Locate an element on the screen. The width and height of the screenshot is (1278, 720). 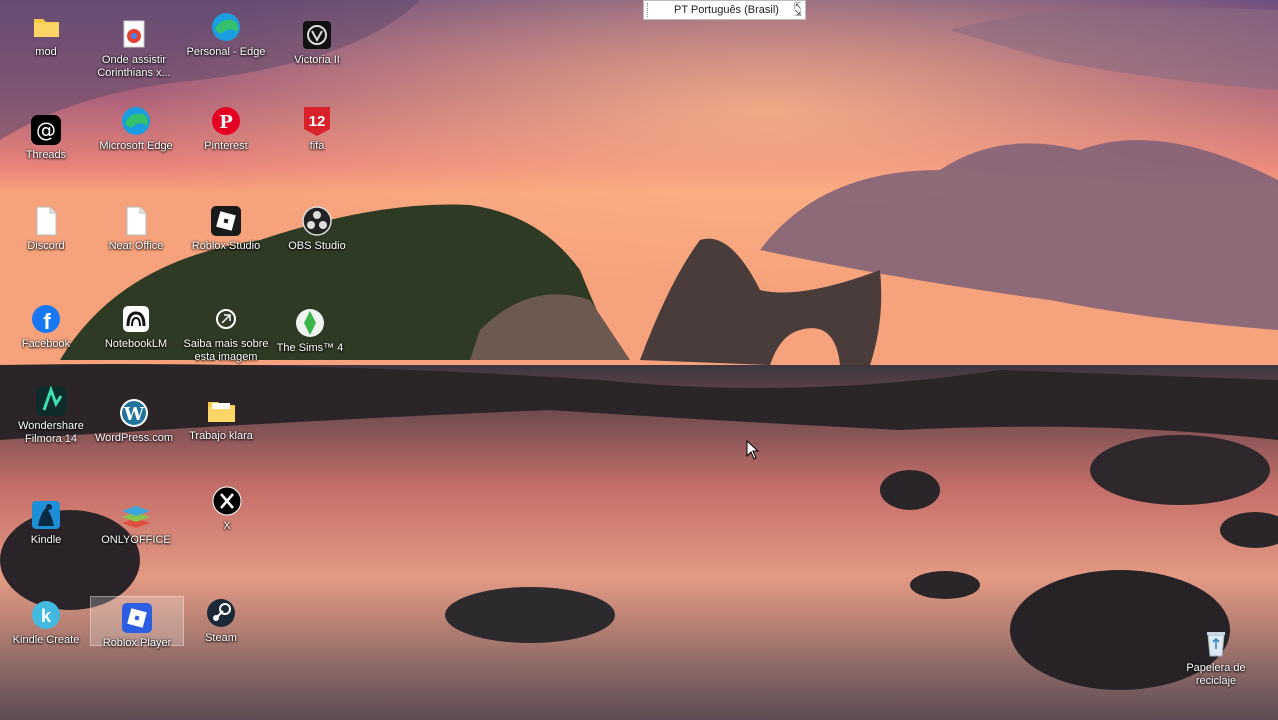
sims-icon is located at coordinates (310, 323).